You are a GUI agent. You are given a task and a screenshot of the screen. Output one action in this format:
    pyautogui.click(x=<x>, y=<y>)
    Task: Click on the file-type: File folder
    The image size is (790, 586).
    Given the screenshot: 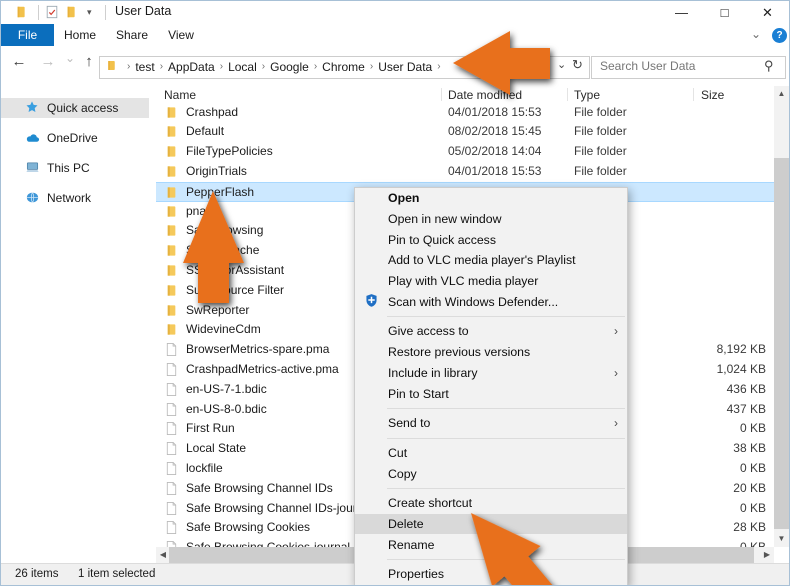 What is the action you would take?
    pyautogui.click(x=600, y=131)
    